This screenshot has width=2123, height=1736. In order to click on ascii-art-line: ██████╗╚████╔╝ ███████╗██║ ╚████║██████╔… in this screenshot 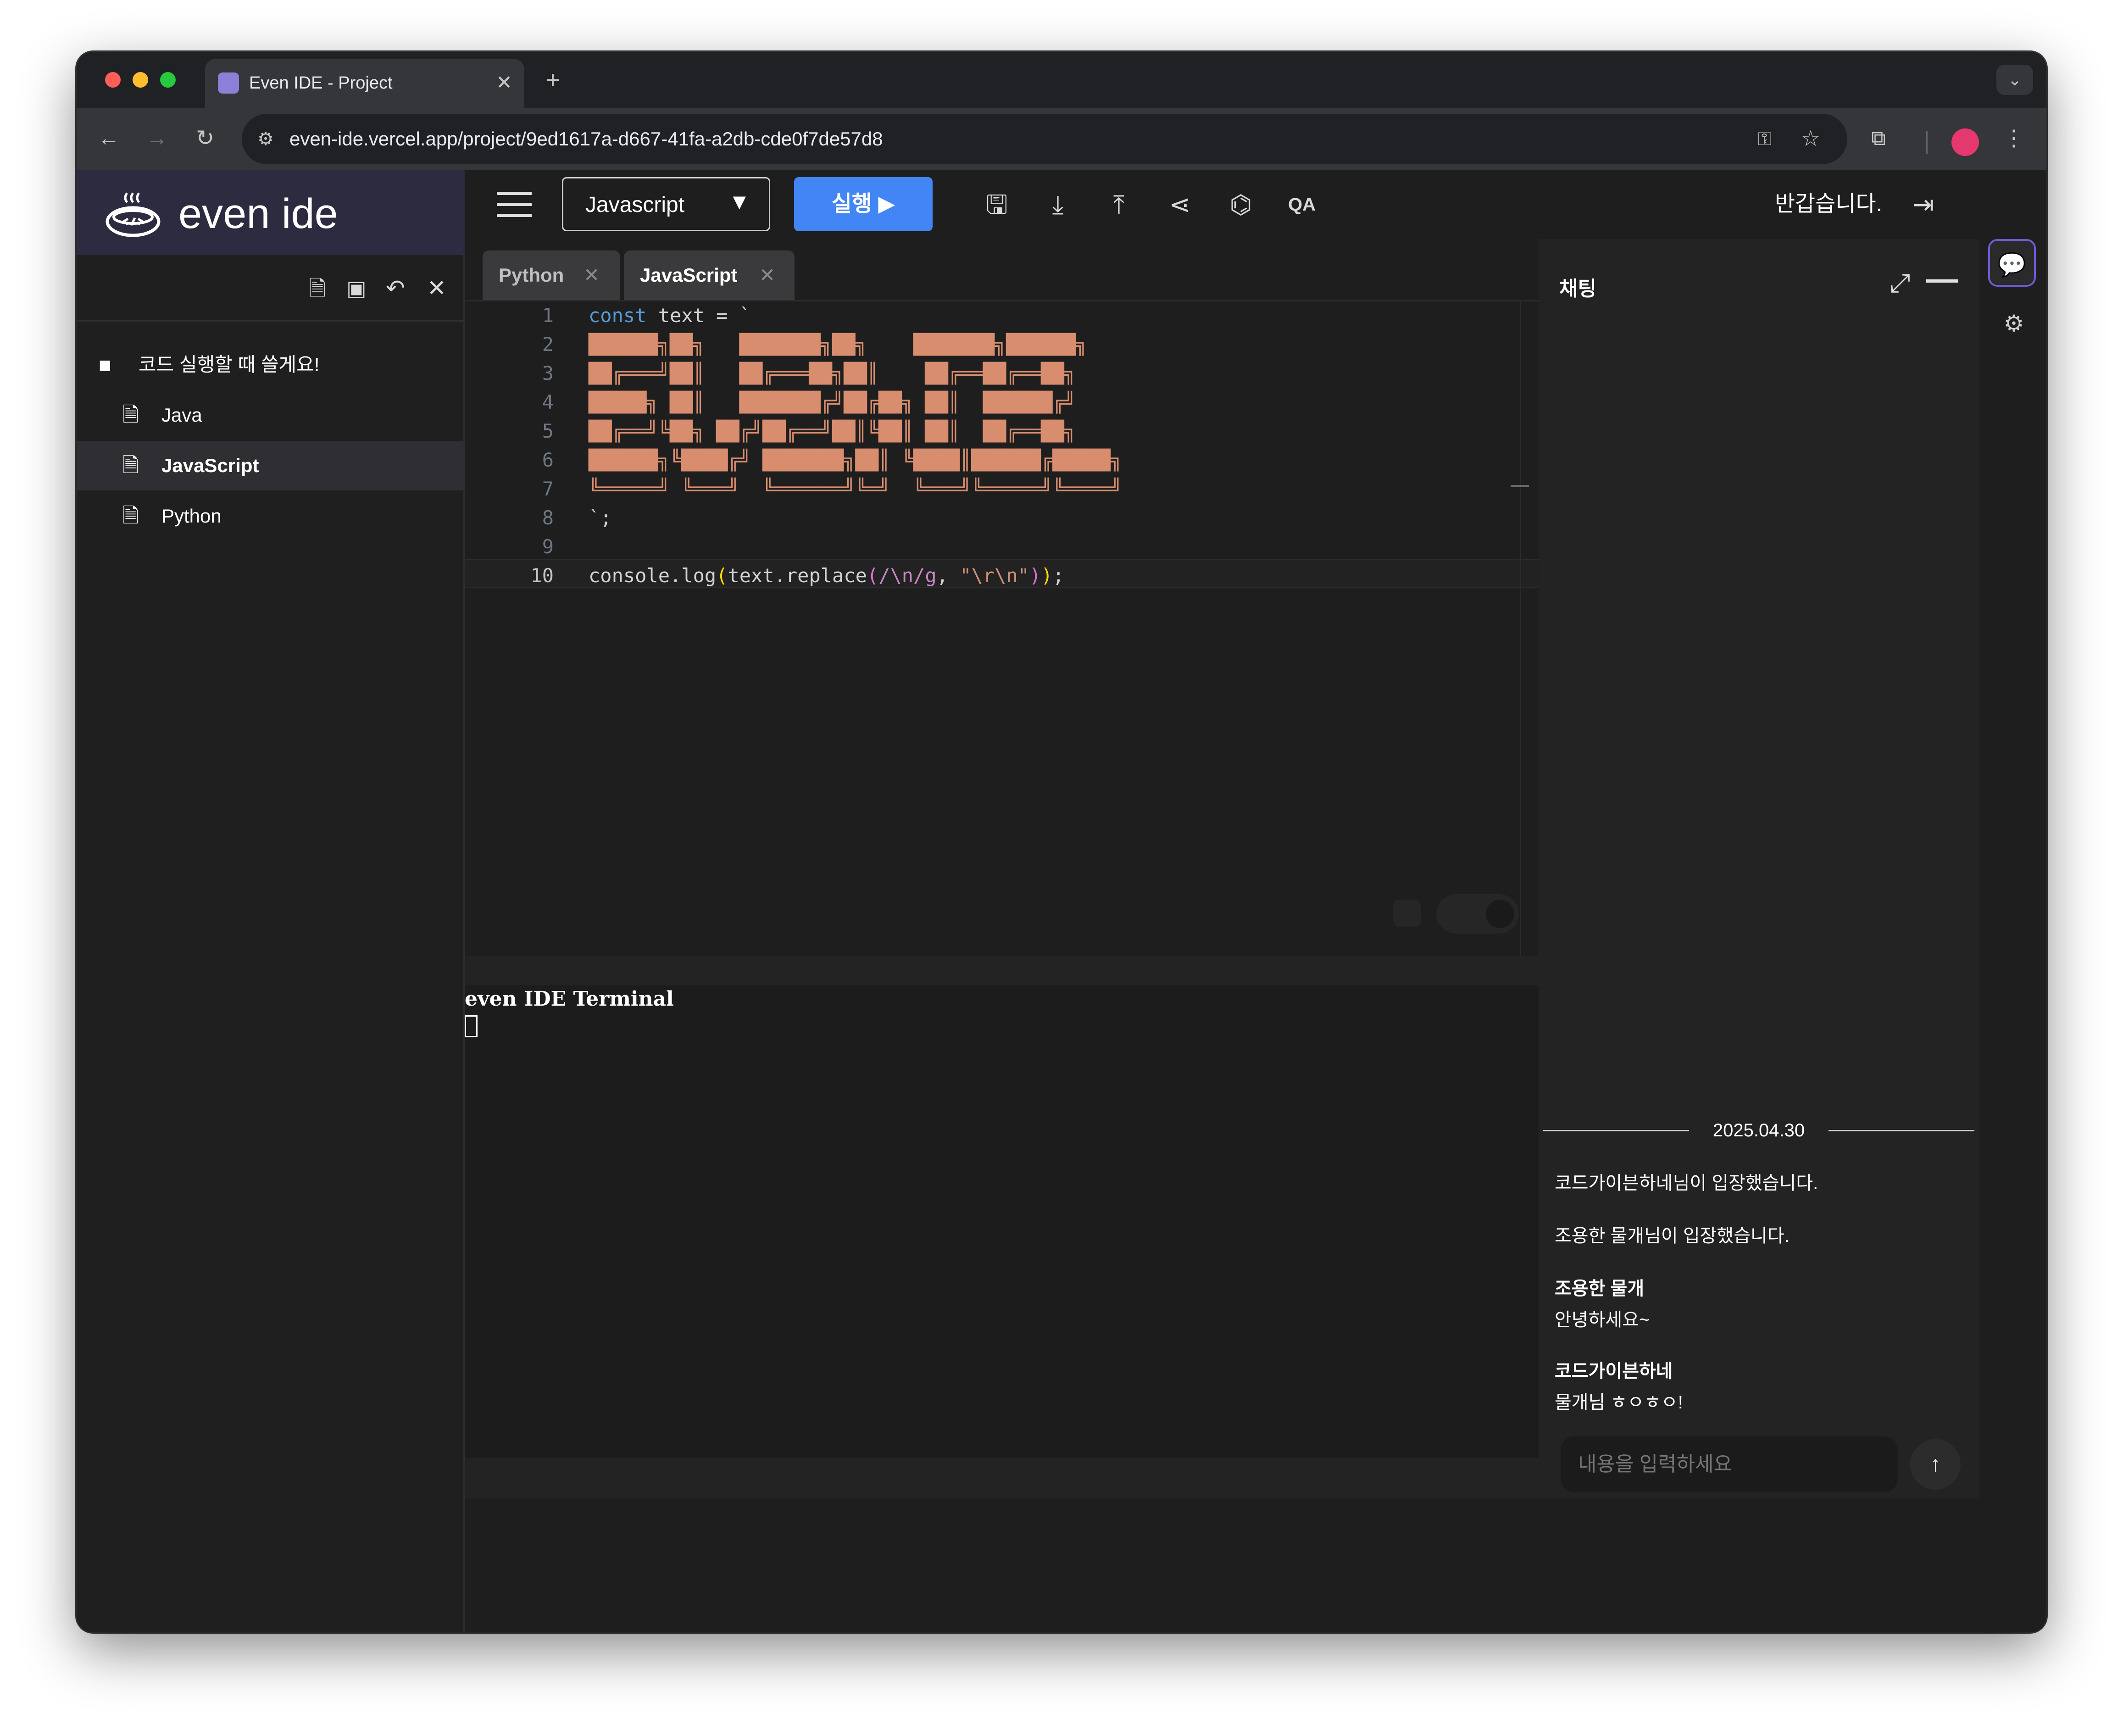, I will do `click(856, 460)`.